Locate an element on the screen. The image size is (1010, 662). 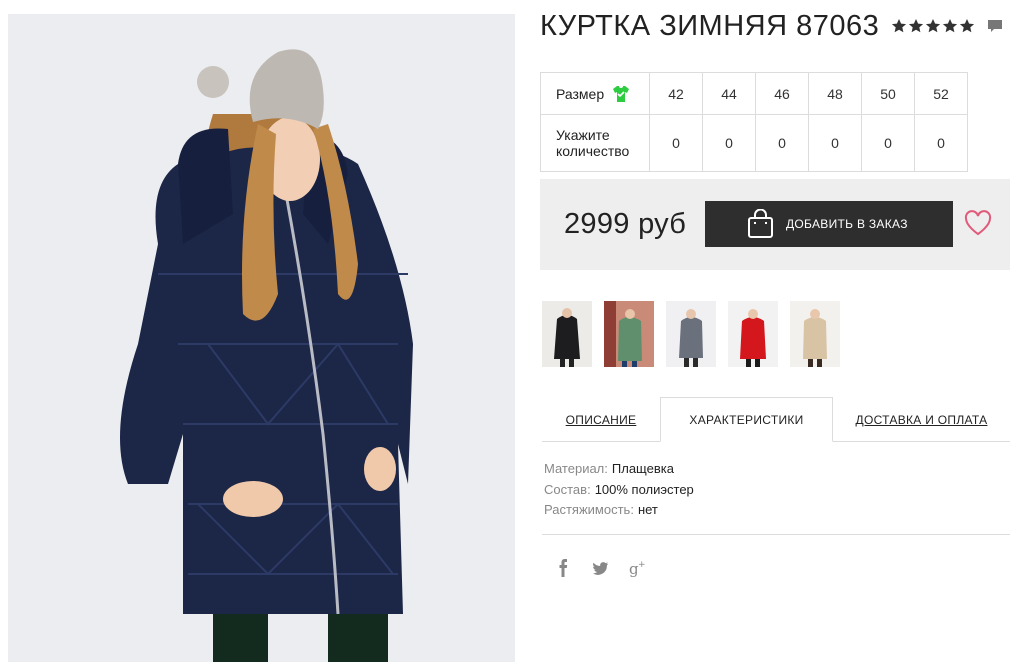
facebook-icon is located at coordinates (563, 568).